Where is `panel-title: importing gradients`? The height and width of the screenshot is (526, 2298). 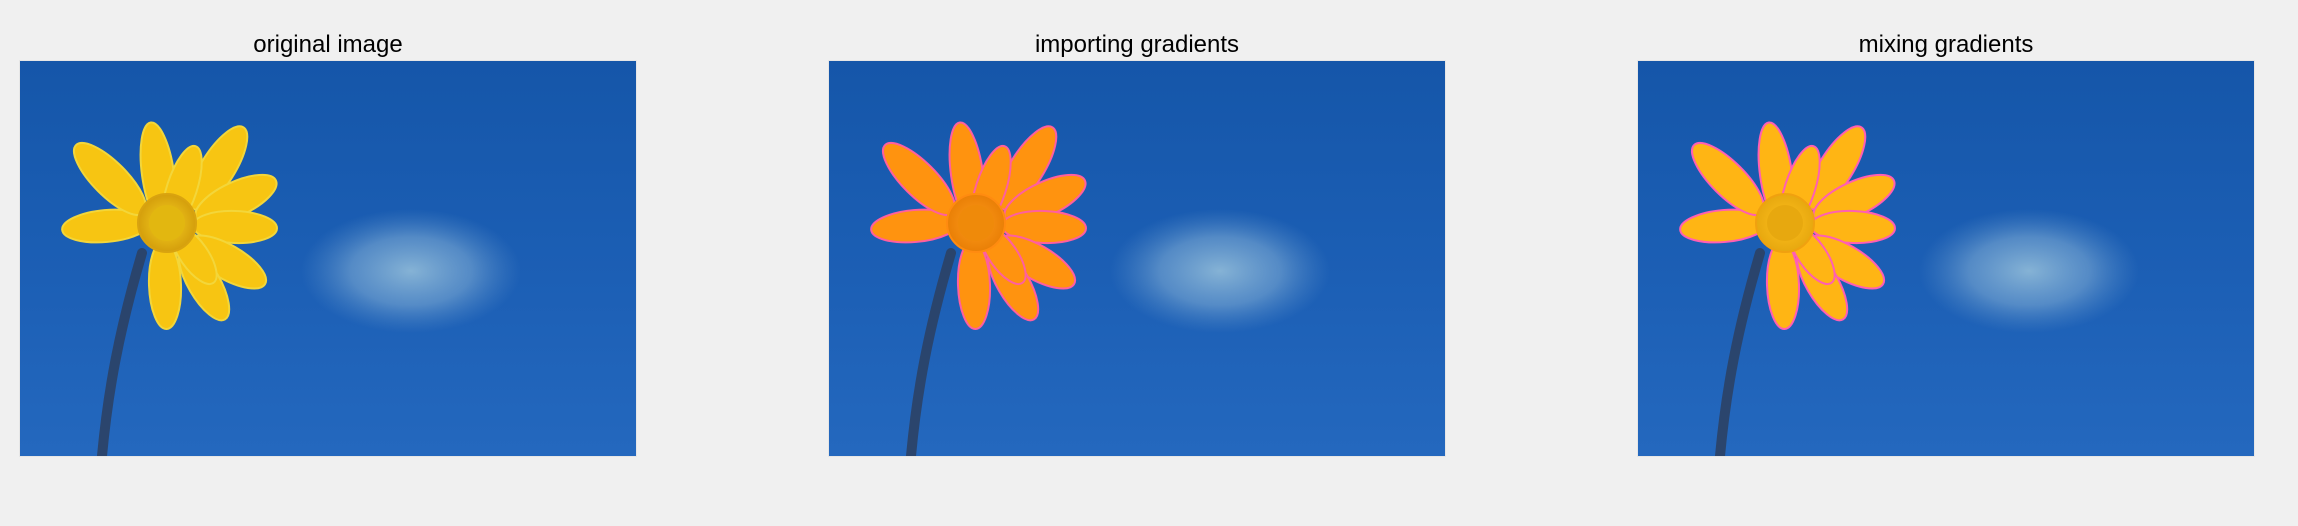 panel-title: importing gradients is located at coordinates (1137, 44).